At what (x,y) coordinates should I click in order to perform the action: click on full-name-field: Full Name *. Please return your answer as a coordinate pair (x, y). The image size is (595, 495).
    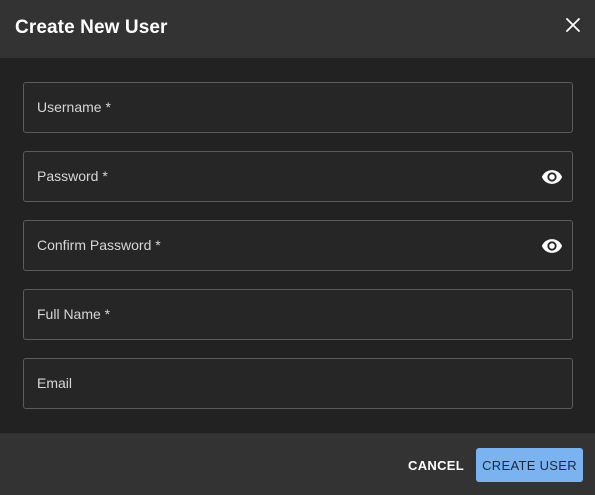
    Looking at the image, I should click on (298, 314).